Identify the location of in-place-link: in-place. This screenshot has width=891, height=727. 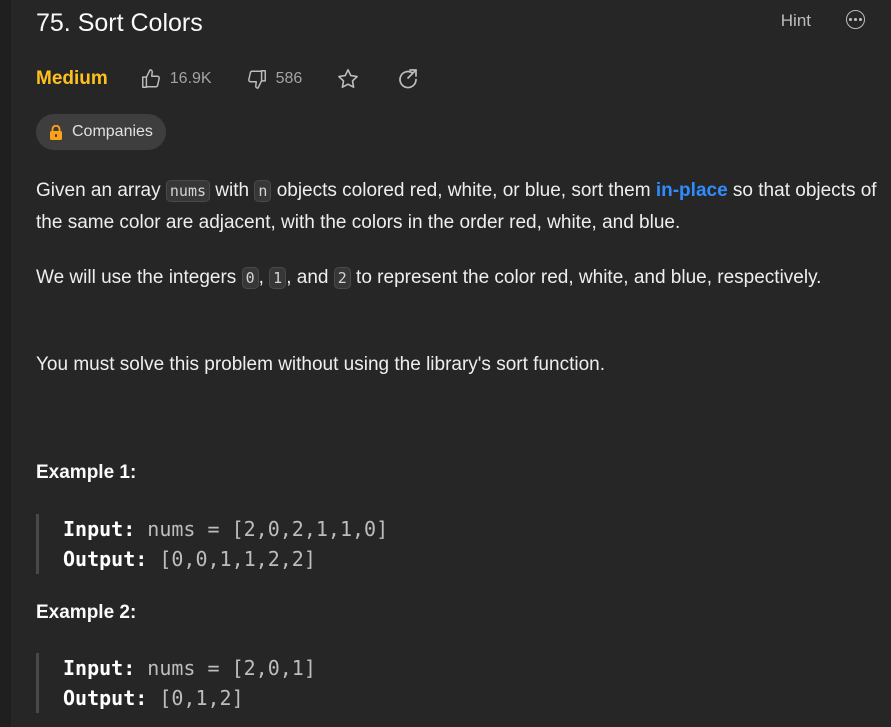
(692, 190).